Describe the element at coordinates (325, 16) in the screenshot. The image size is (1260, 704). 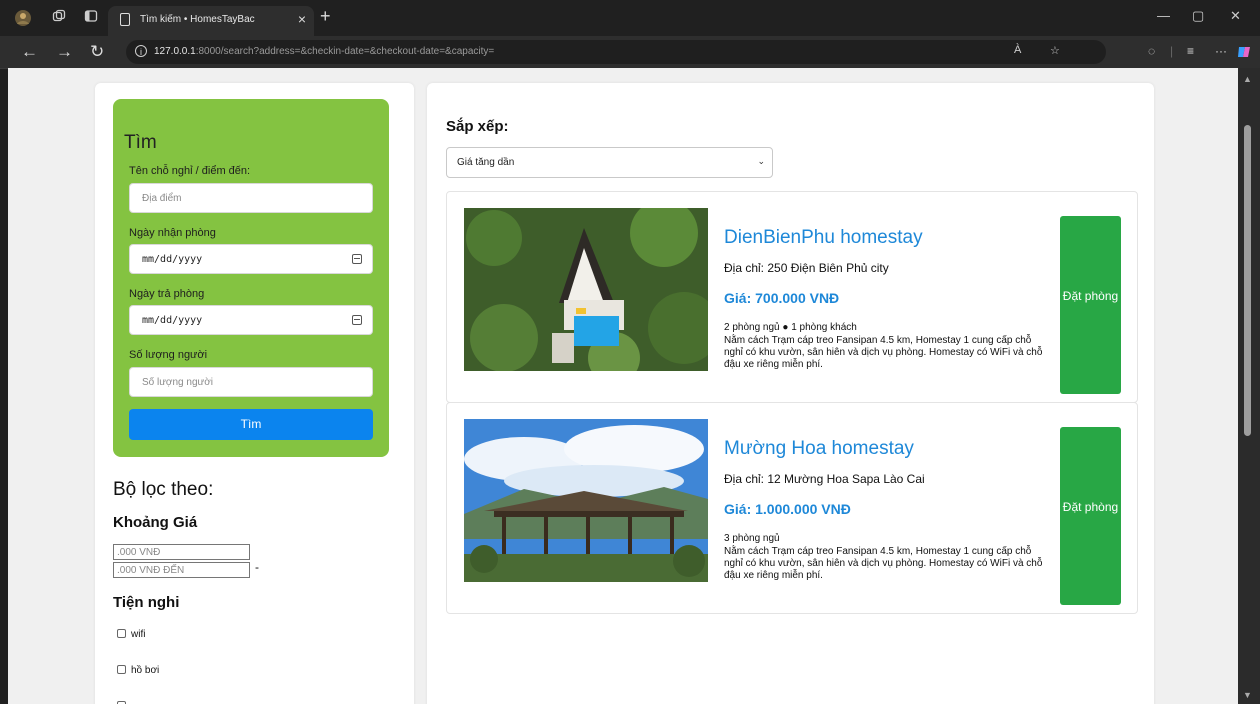
I see `new-tab-icon: +` at that location.